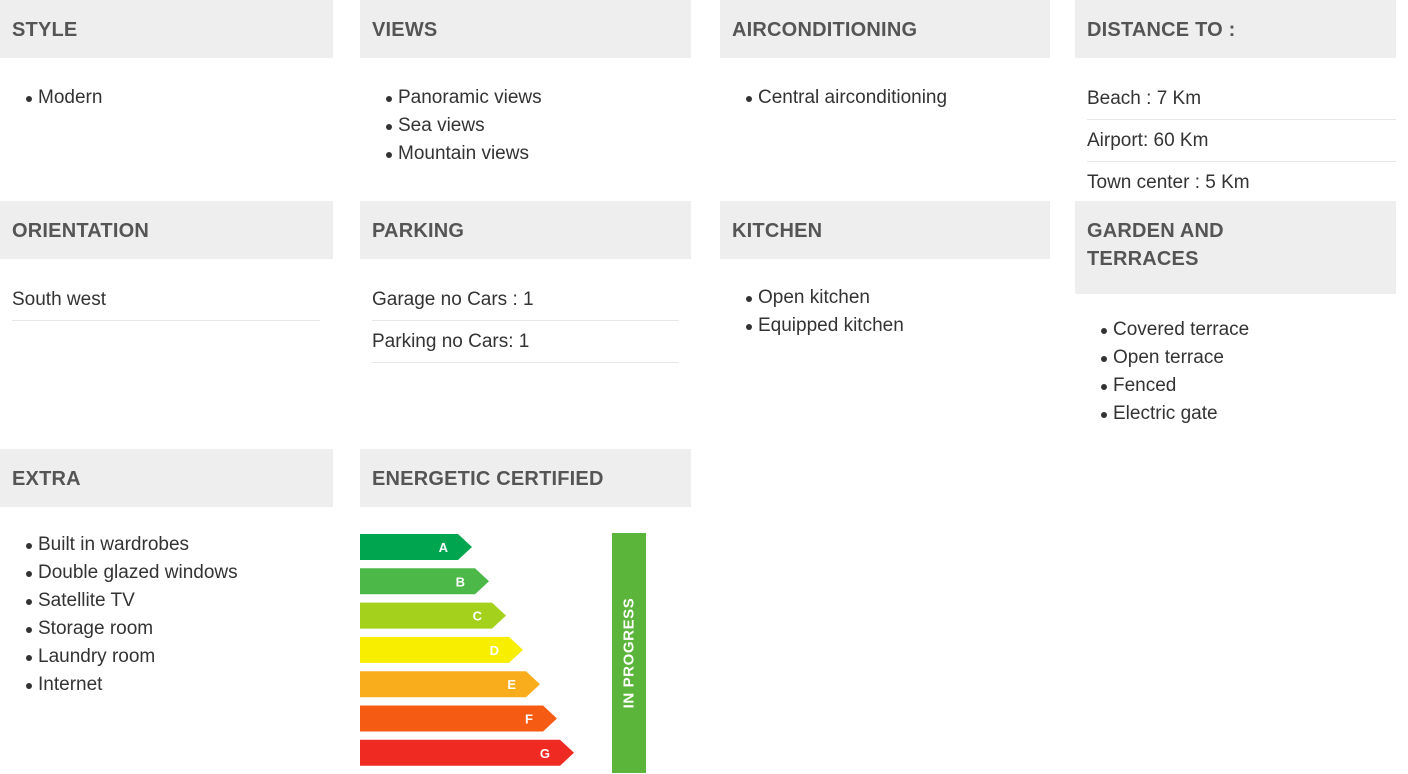 The image size is (1408, 774). Describe the element at coordinates (538, 154) in the screenshot. I see `list-item: Mountain views` at that location.